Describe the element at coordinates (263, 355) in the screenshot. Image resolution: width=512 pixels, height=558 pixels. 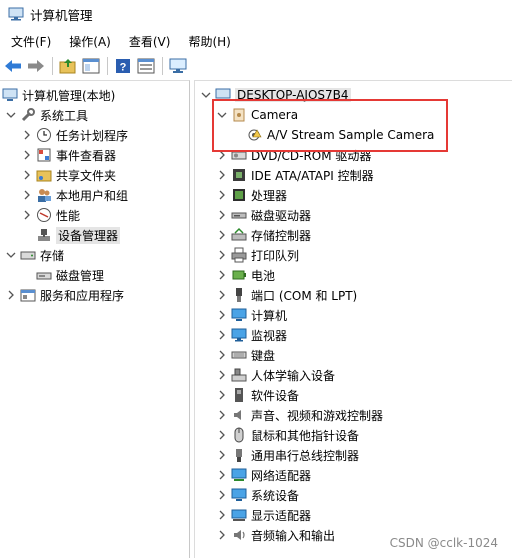
I see `tree-label: 键盘` at that location.